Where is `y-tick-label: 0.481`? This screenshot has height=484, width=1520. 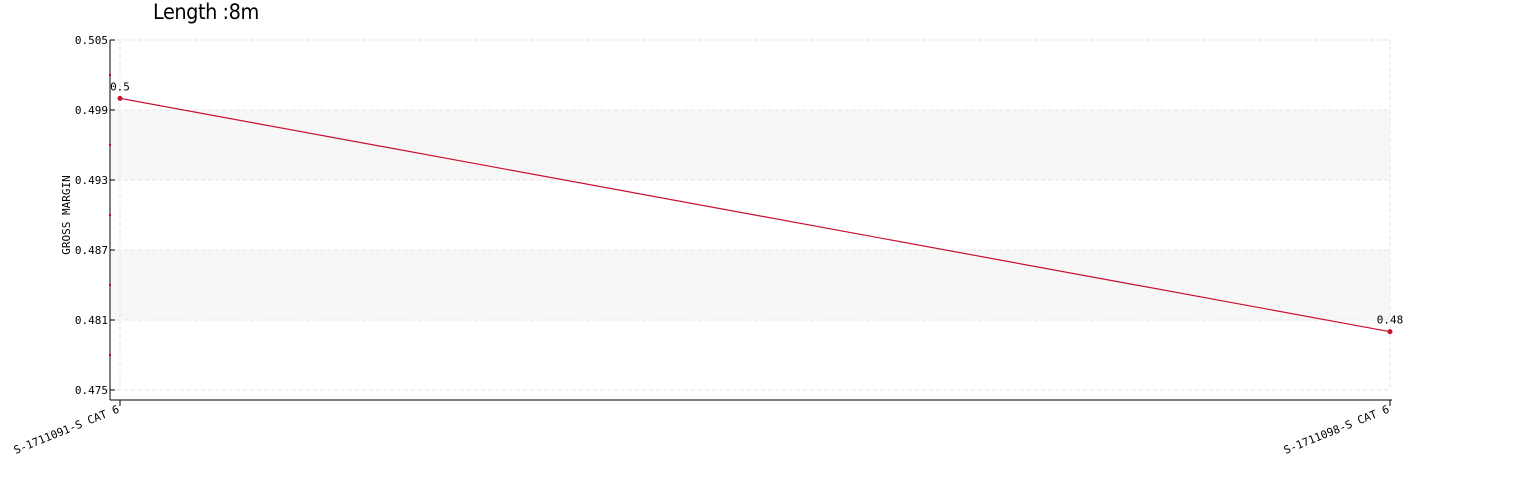 y-tick-label: 0.481 is located at coordinates (91, 320).